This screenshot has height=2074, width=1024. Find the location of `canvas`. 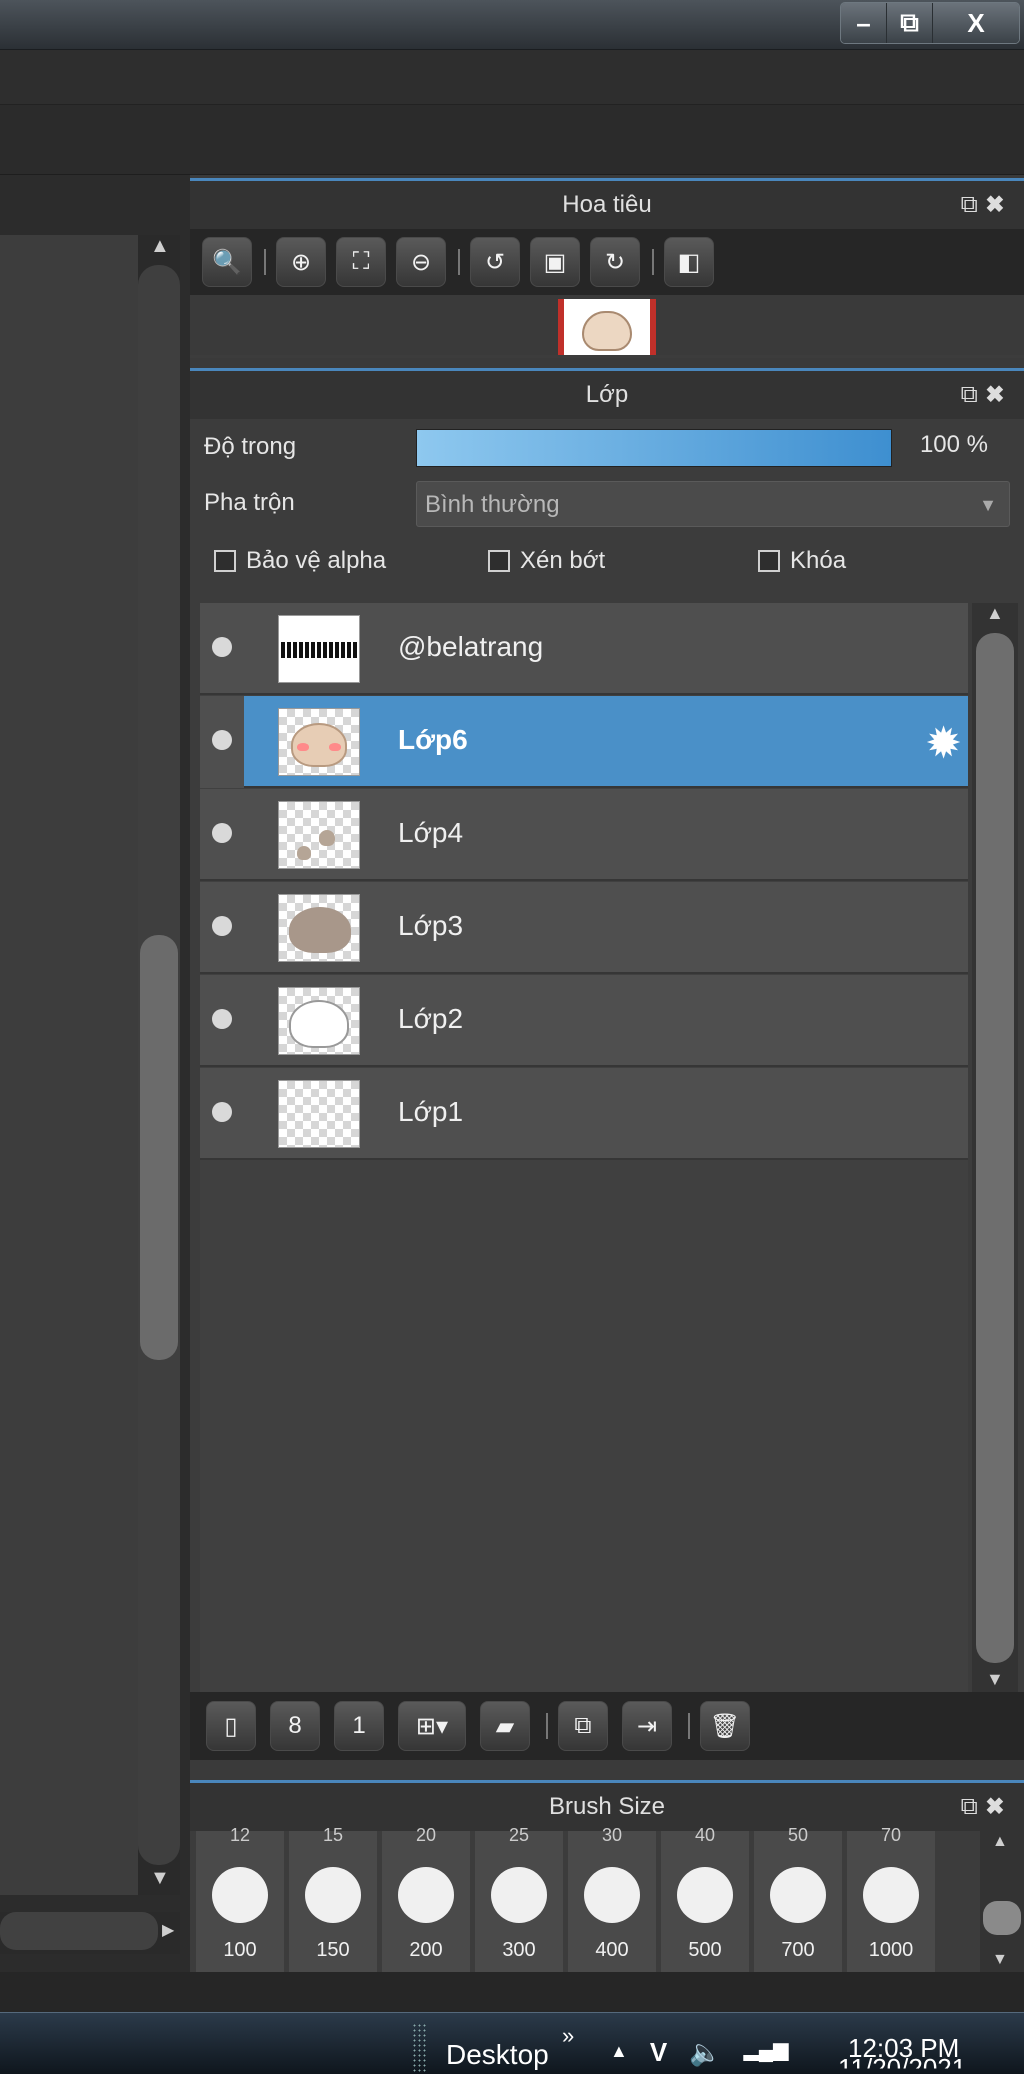

canvas is located at coordinates (69, 1065).